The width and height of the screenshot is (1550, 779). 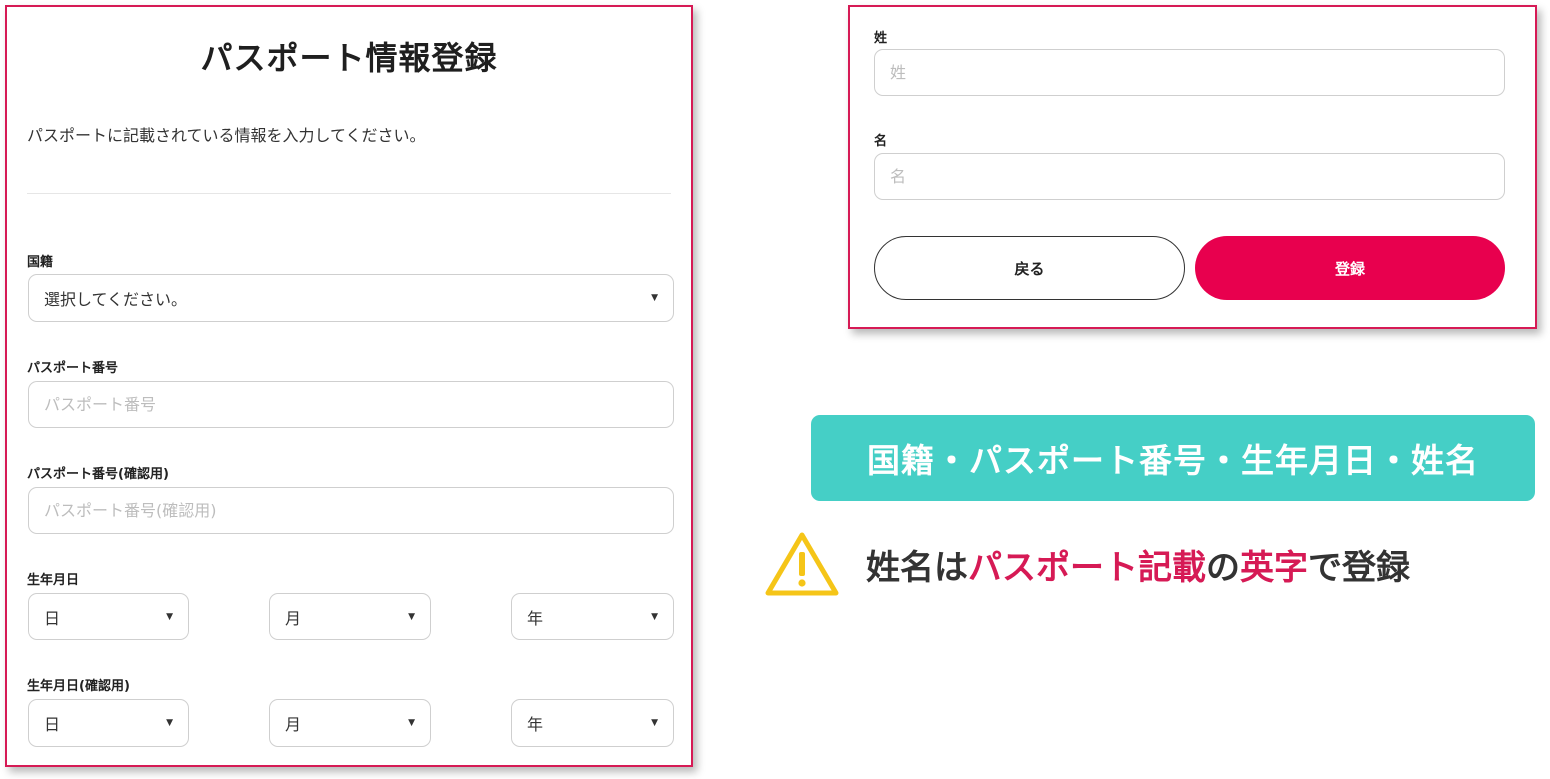 I want to click on nationality-label: 国籍, so click(x=40, y=262).